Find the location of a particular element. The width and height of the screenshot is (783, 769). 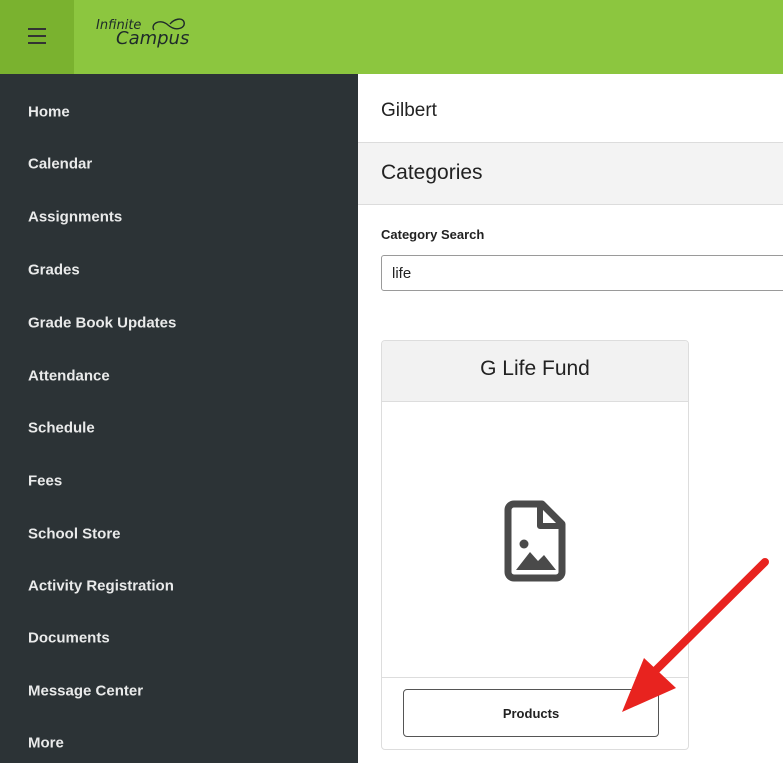

image-file-icon is located at coordinates (535, 541).